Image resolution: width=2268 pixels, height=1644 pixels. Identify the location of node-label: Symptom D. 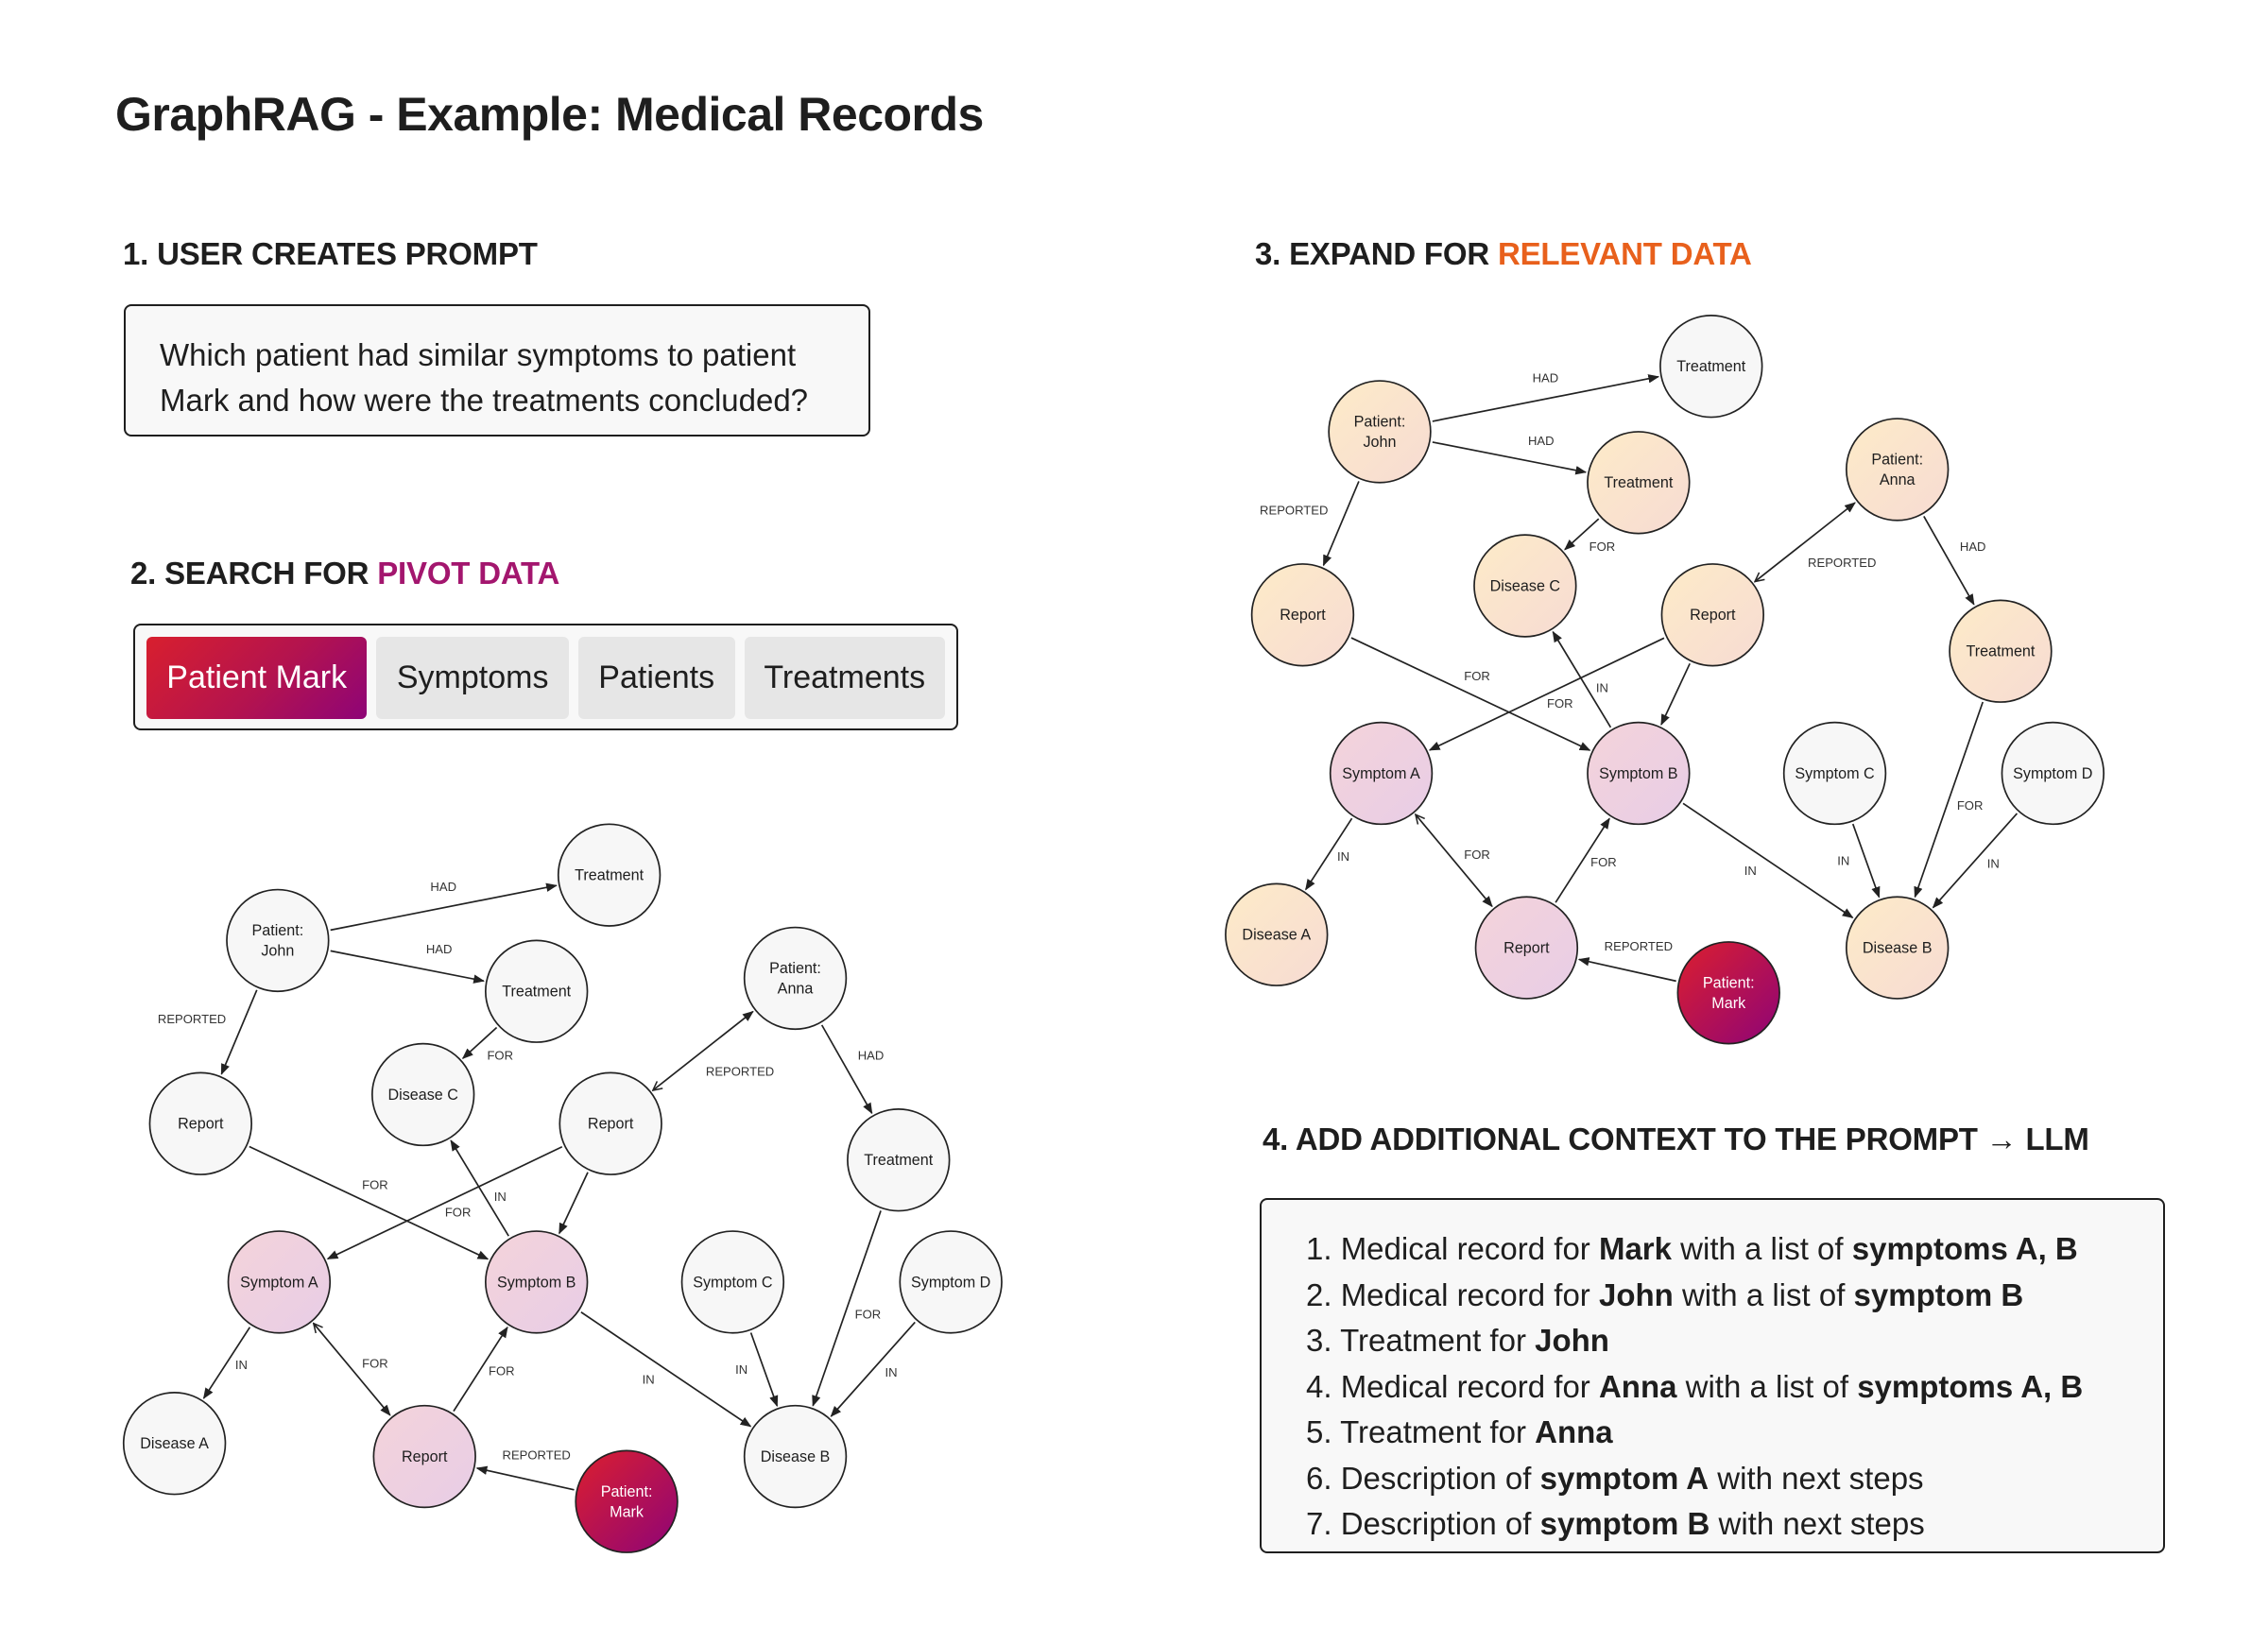
(2052, 773).